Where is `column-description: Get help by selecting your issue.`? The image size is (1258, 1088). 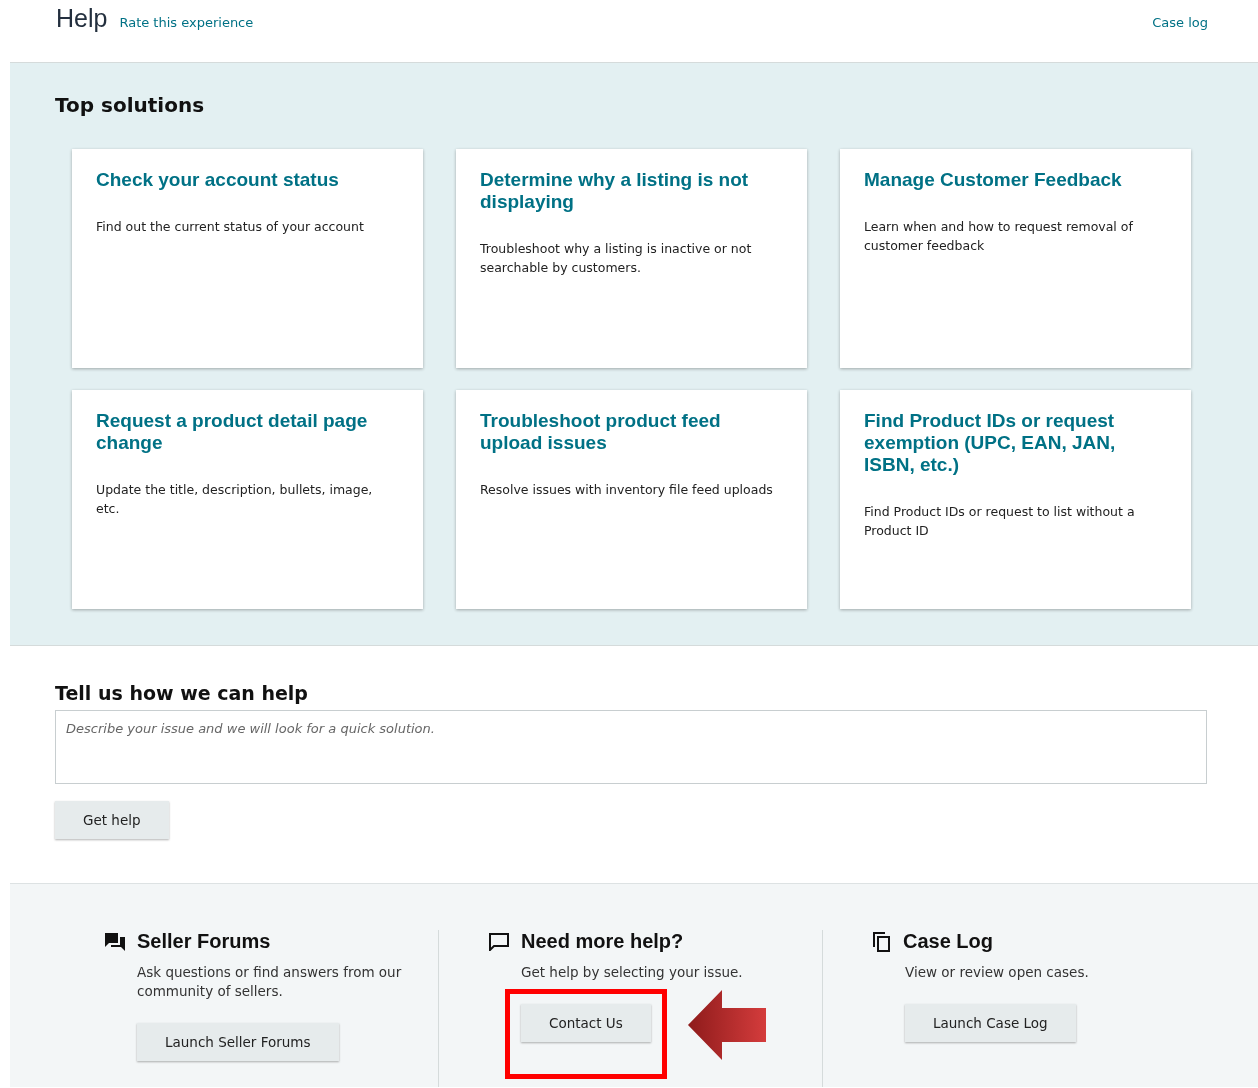
column-description: Get help by selecting your issue. is located at coordinates (632, 972).